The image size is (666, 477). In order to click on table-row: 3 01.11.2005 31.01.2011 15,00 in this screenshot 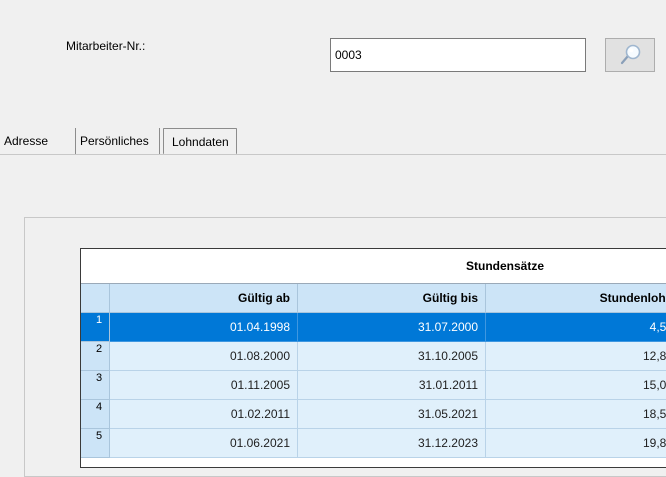, I will do `click(373, 385)`.